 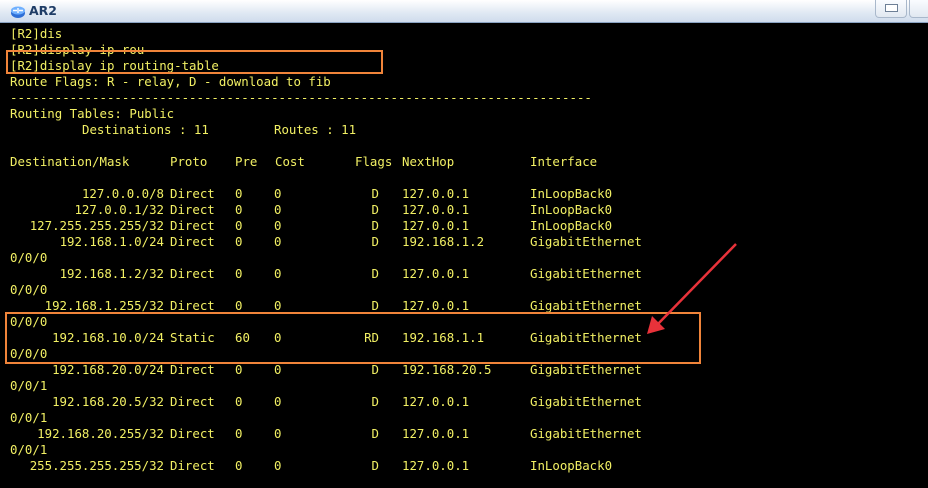 I want to click on col-pre: Pre, so click(x=246, y=161).